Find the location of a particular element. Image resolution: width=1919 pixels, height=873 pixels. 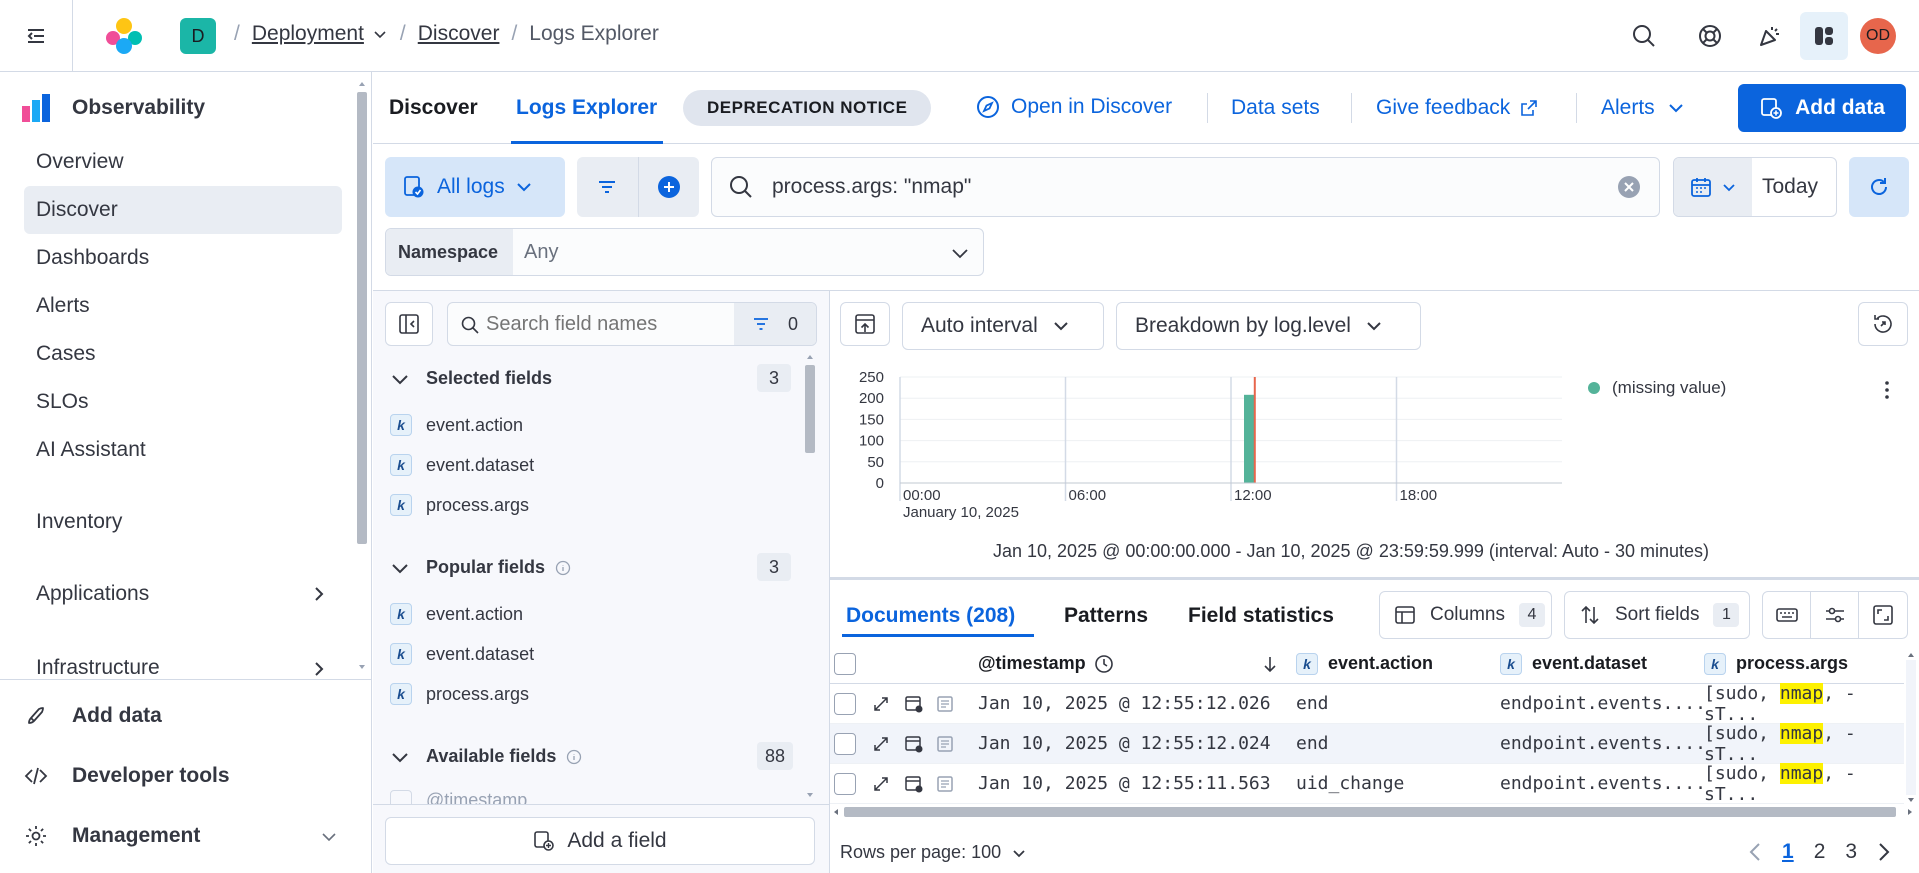

deprecation-notice-badge: DEPRECATION NOTICE is located at coordinates (807, 108).